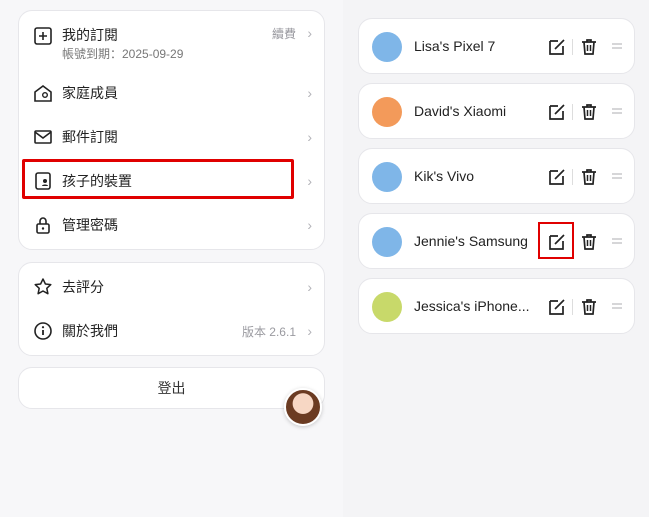 The image size is (649, 517). What do you see at coordinates (387, 112) in the screenshot?
I see `carrot-avatar-icon` at bounding box center [387, 112].